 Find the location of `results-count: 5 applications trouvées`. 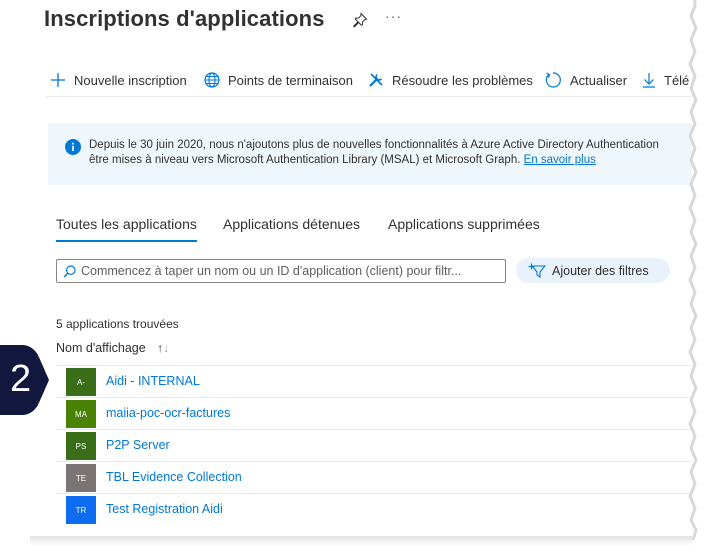

results-count: 5 applications trouvées is located at coordinates (117, 324).